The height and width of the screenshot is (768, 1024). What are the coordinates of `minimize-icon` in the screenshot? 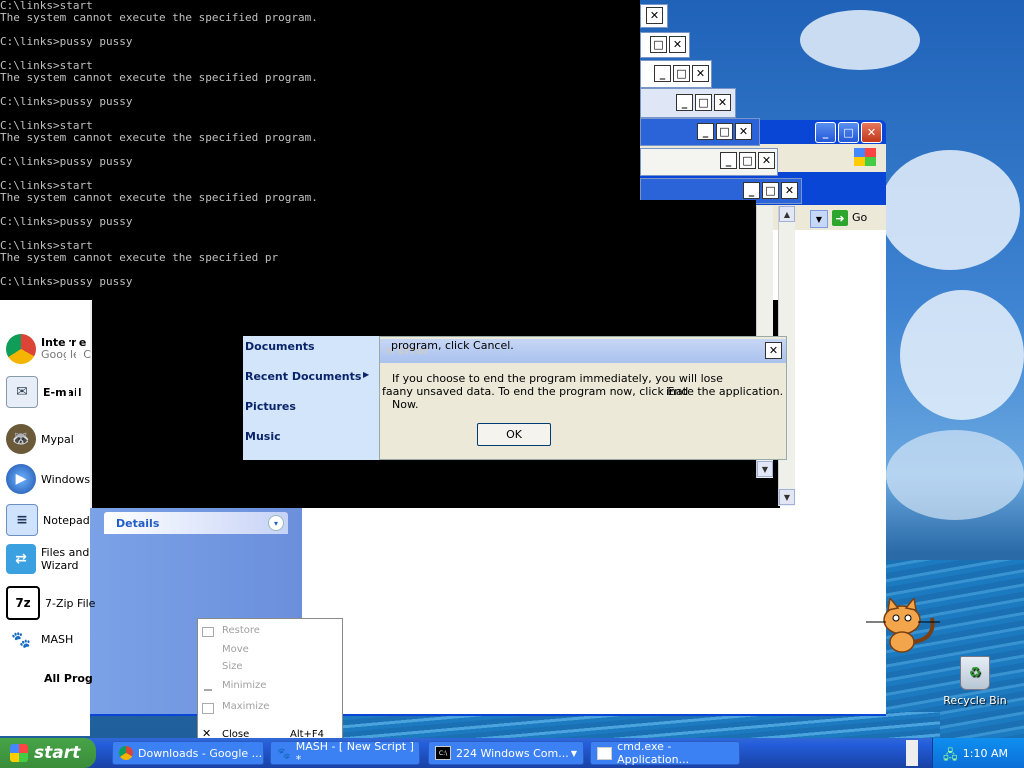 It's located at (208, 690).